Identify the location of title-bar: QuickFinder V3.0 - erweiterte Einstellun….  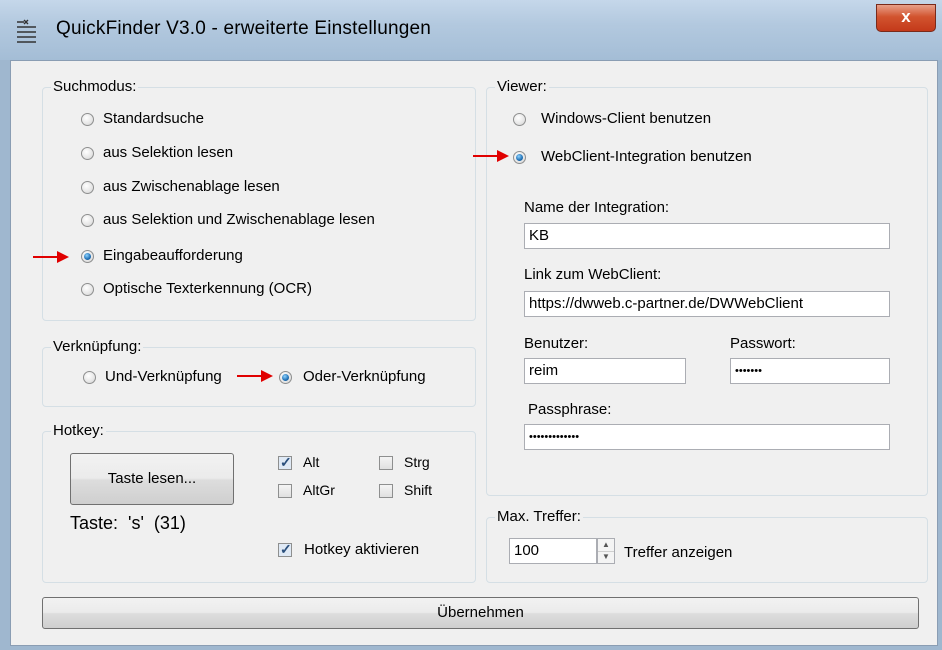
(471, 30).